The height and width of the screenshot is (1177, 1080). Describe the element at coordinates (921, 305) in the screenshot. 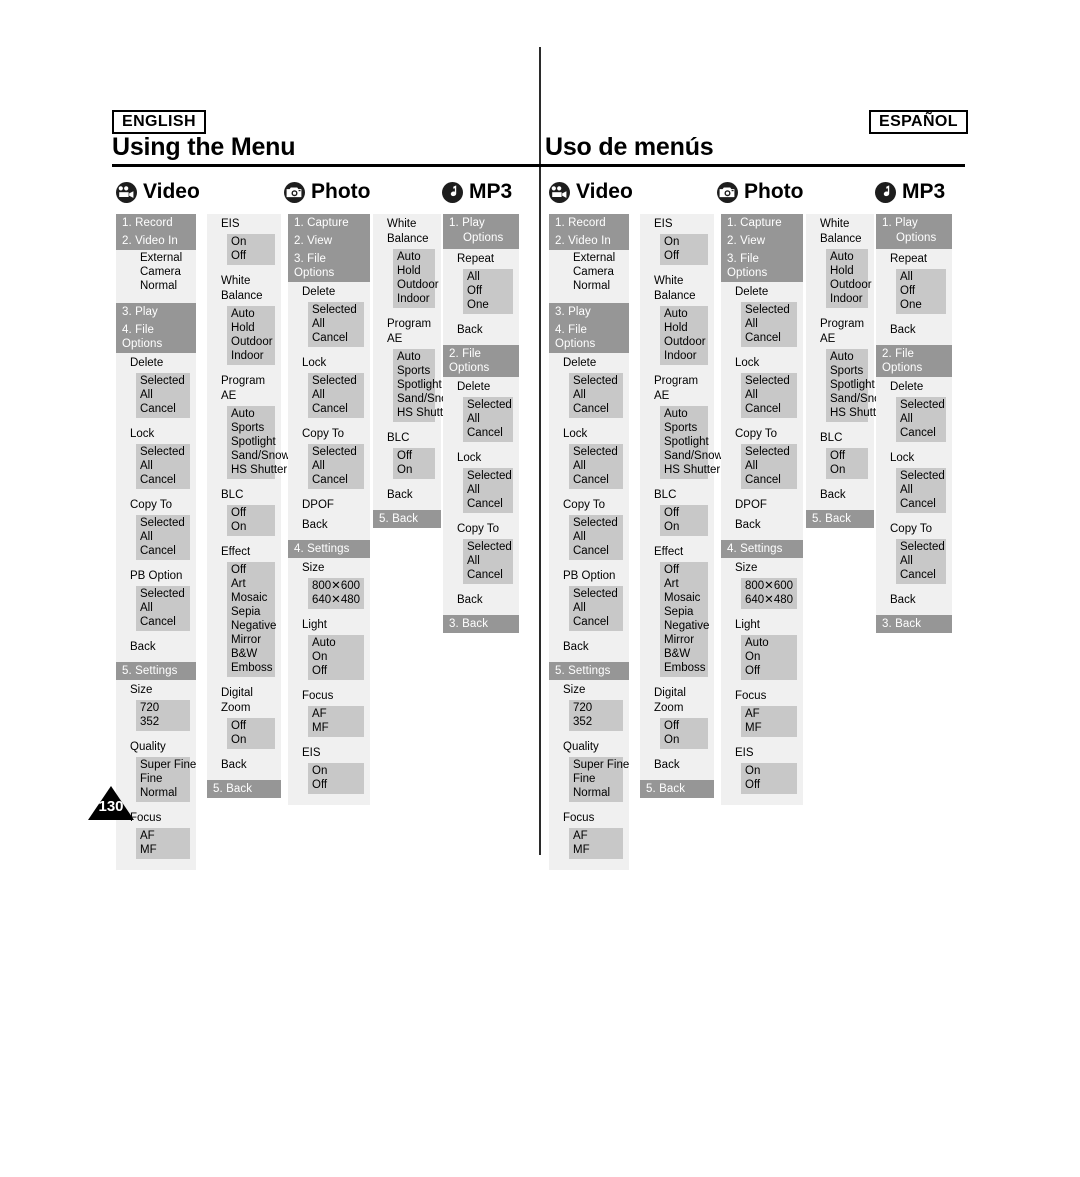

I see `menu-option: One` at that location.